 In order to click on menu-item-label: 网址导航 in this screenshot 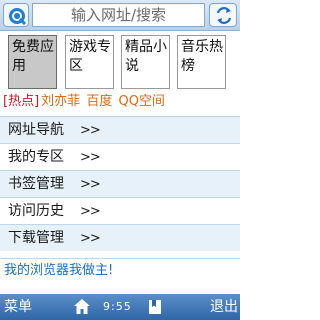, I will do `click(36, 130)`.